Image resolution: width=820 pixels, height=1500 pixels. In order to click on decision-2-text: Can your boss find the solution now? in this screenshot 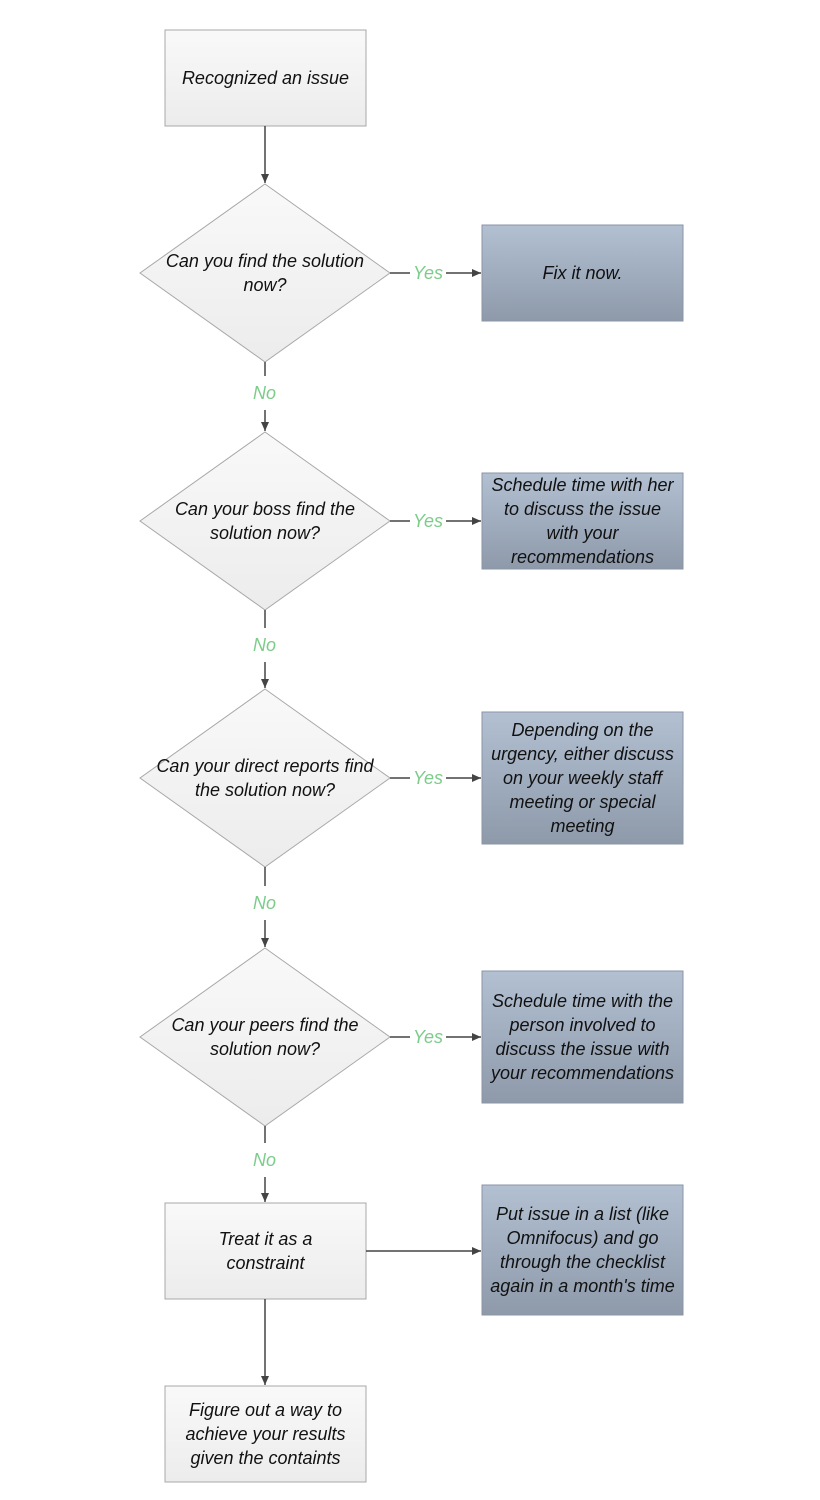, I will do `click(265, 521)`.